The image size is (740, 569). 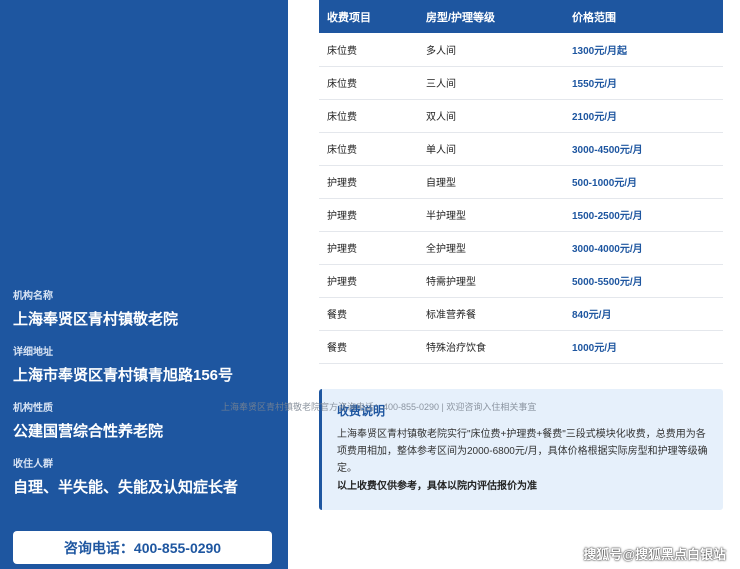 What do you see at coordinates (88, 420) in the screenshot?
I see `info-type: 机构性质 公建国营综合性养老院` at bounding box center [88, 420].